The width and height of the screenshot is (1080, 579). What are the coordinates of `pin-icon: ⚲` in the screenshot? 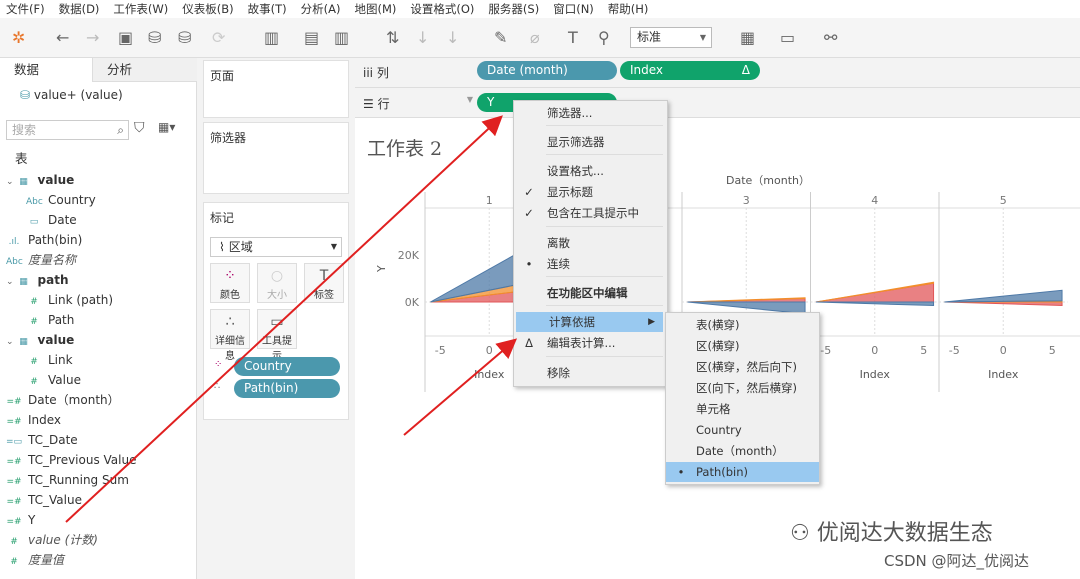 It's located at (604, 38).